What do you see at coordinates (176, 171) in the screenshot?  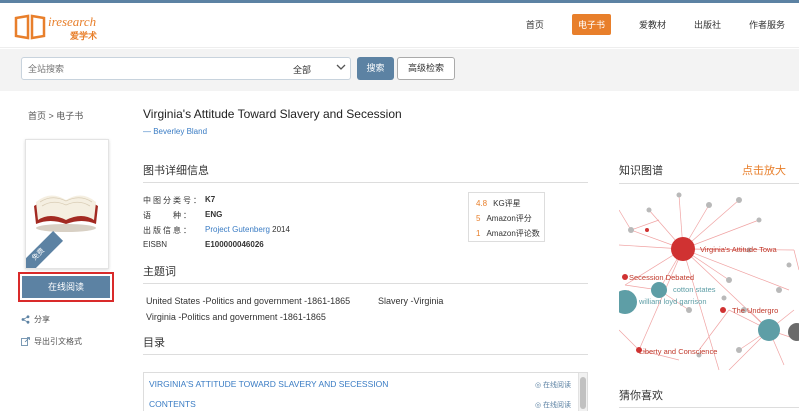 I see `details-heading: 图书详细信息` at bounding box center [176, 171].